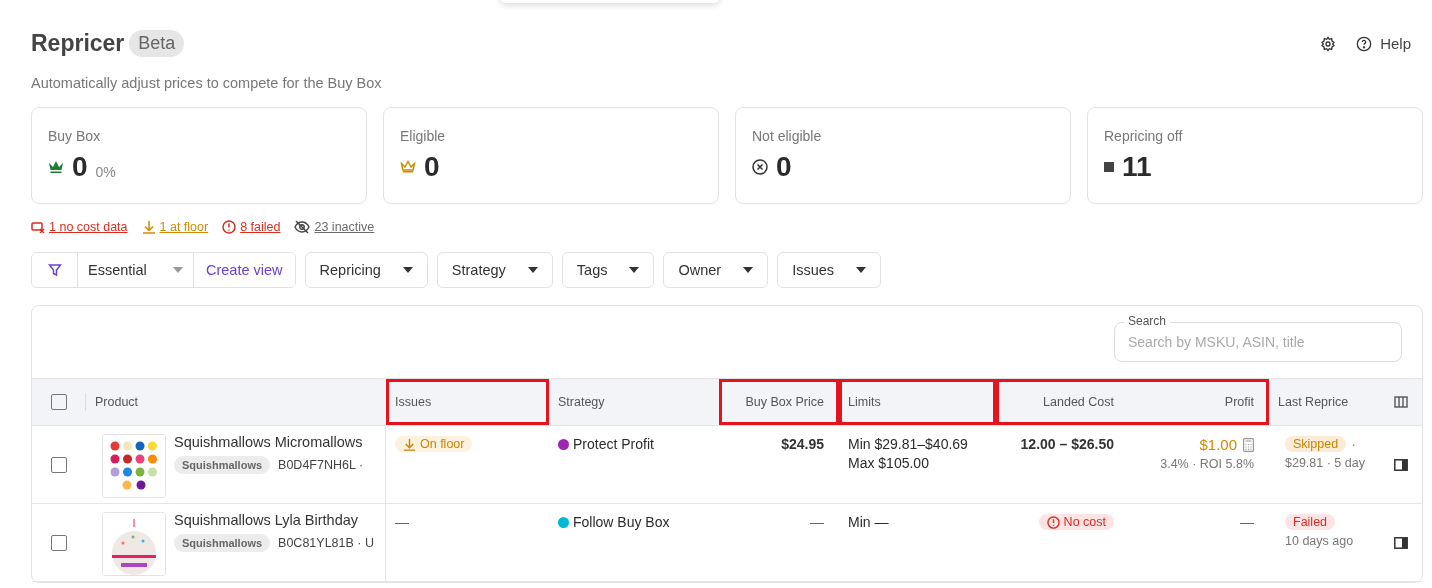 This screenshot has height=588, width=1432. I want to click on status-suffix: ·, so click(1353, 444).